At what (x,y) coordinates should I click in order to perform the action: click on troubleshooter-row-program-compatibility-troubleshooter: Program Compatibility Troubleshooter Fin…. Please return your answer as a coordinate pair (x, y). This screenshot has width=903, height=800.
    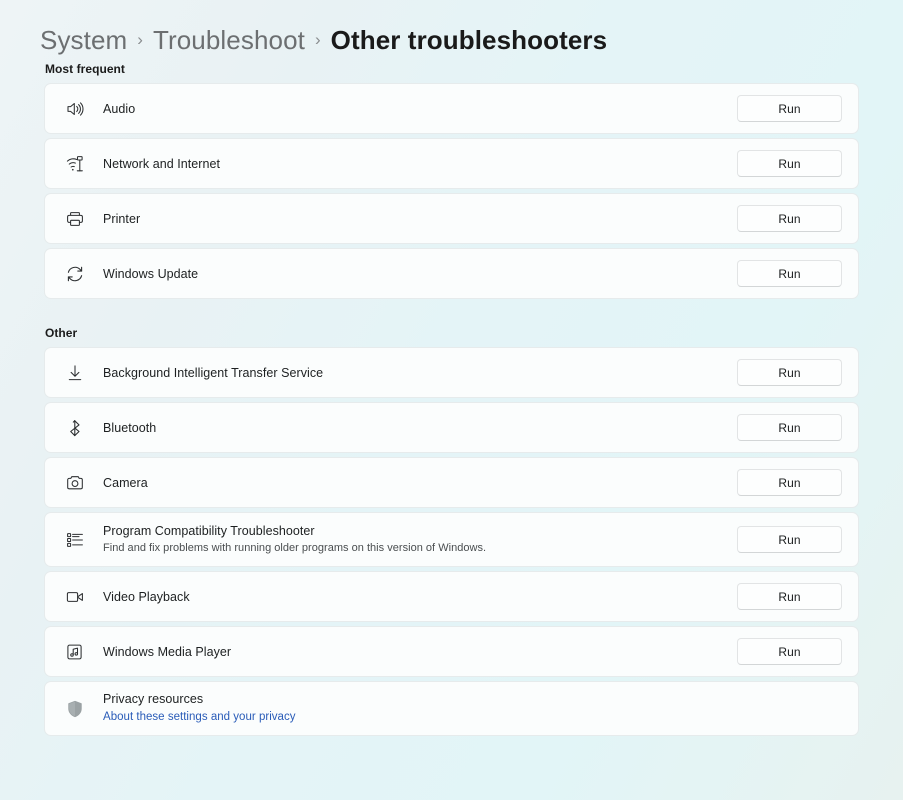
    Looking at the image, I should click on (451, 539).